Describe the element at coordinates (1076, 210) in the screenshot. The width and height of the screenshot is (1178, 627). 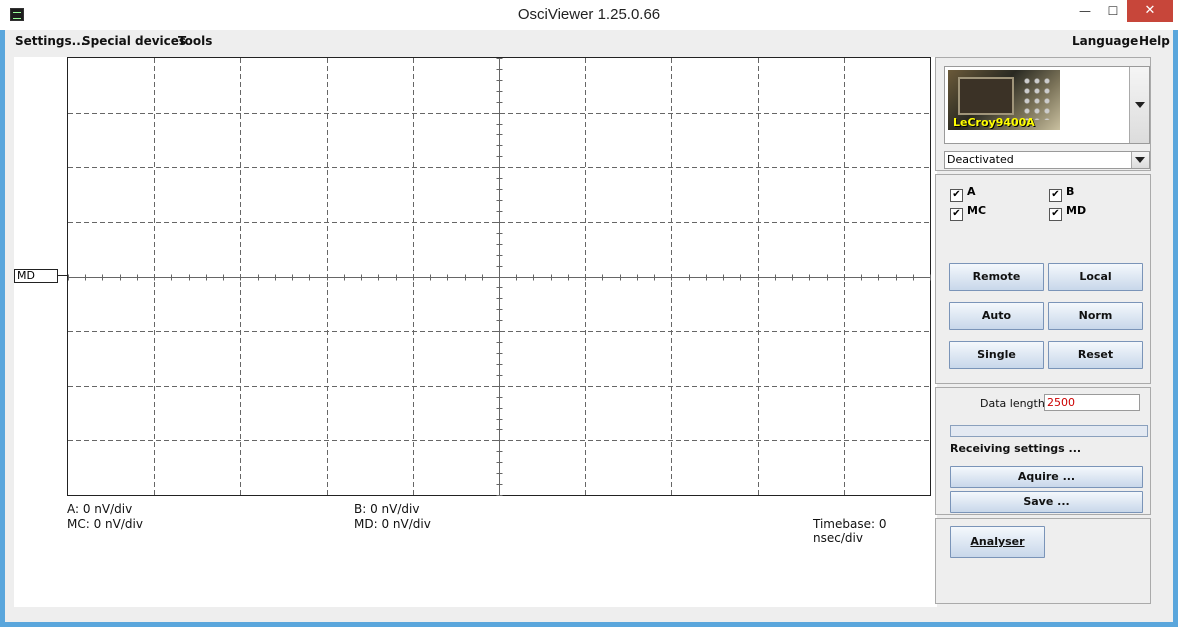
I see `checkbox-label: MD` at that location.